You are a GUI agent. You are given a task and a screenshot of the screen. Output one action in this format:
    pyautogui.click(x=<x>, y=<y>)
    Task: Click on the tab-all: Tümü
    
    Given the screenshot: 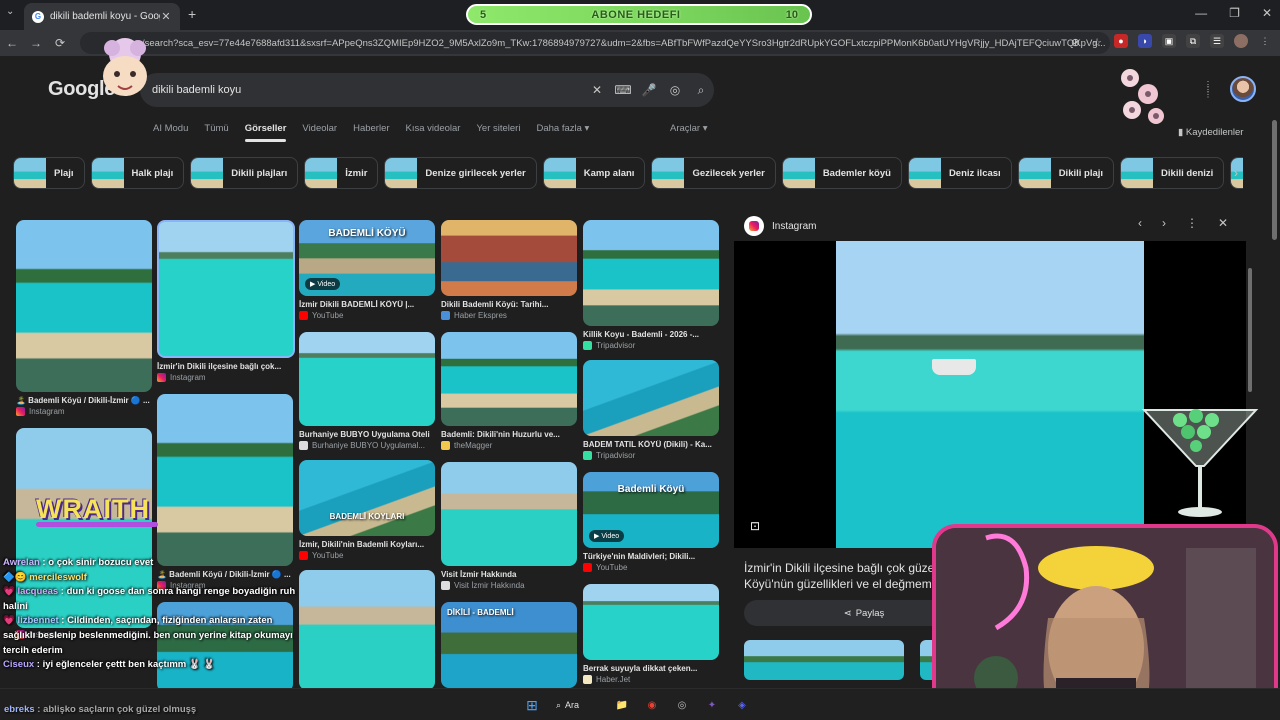 What is the action you would take?
    pyautogui.click(x=216, y=128)
    